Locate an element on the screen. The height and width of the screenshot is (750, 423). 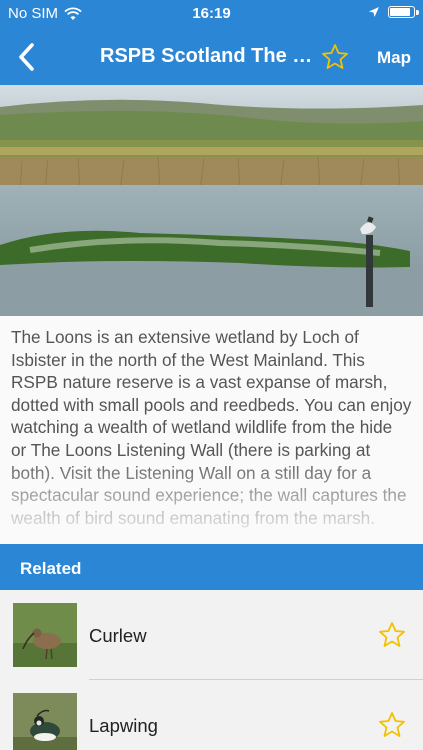
page-title: RSPB Scotland The Loons is located at coordinates (211, 56).